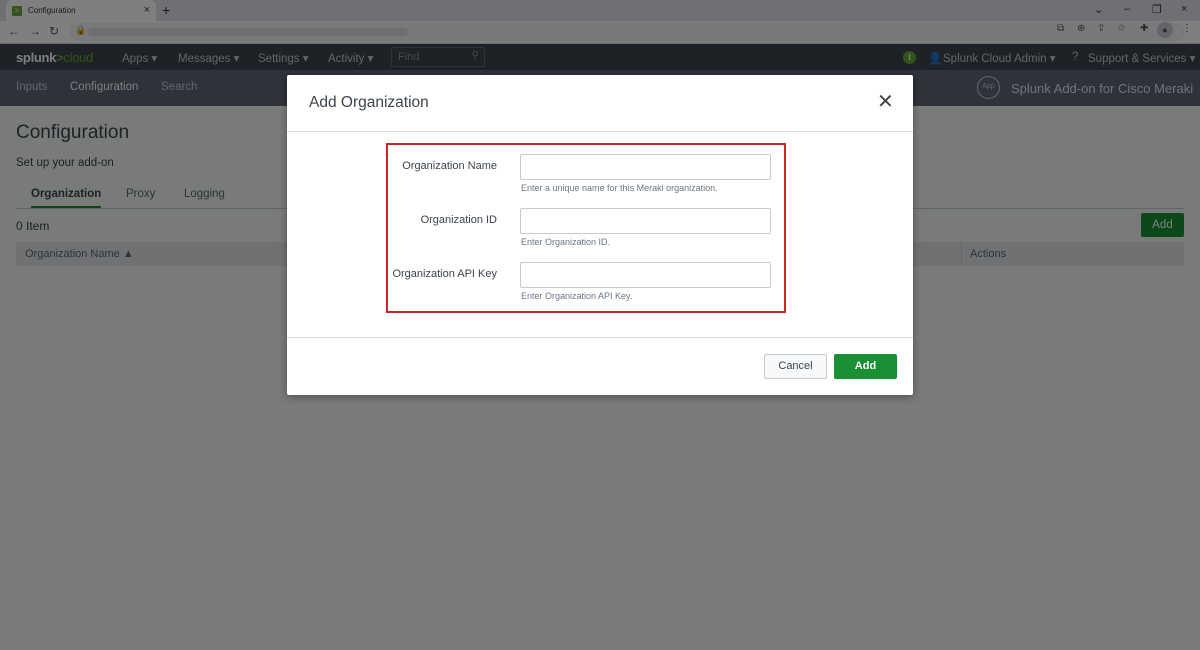 This screenshot has width=1200, height=650. Describe the element at coordinates (885, 102) in the screenshot. I see `close-icon: ✕` at that location.